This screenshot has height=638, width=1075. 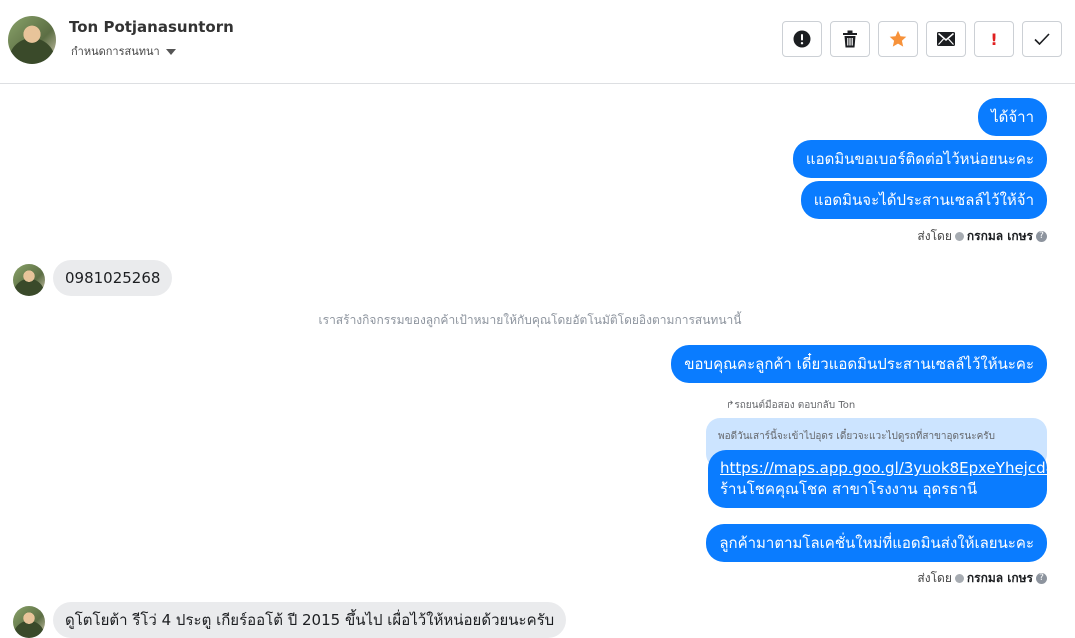 What do you see at coordinates (922, 39) in the screenshot?
I see `conversation-toolbar: !` at bounding box center [922, 39].